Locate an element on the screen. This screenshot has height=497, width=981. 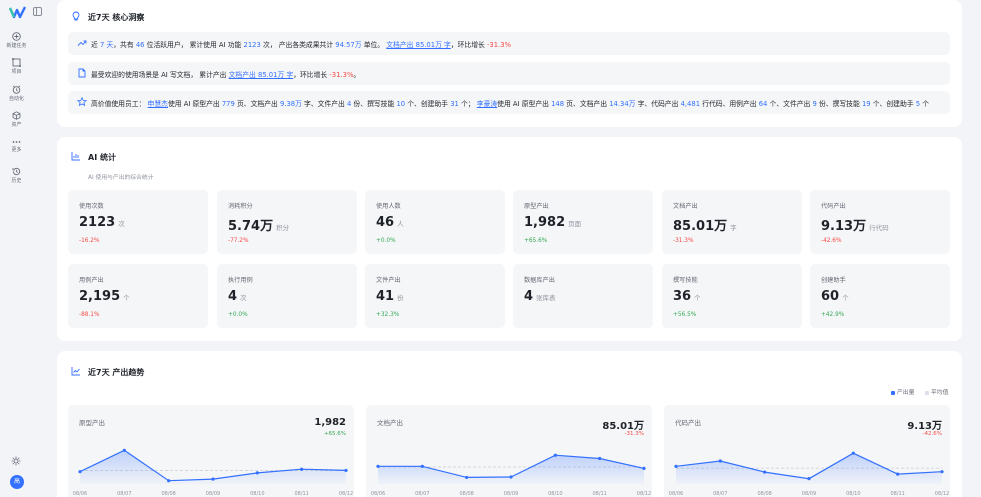
stat-label: 数据库产出 is located at coordinates (539, 280).